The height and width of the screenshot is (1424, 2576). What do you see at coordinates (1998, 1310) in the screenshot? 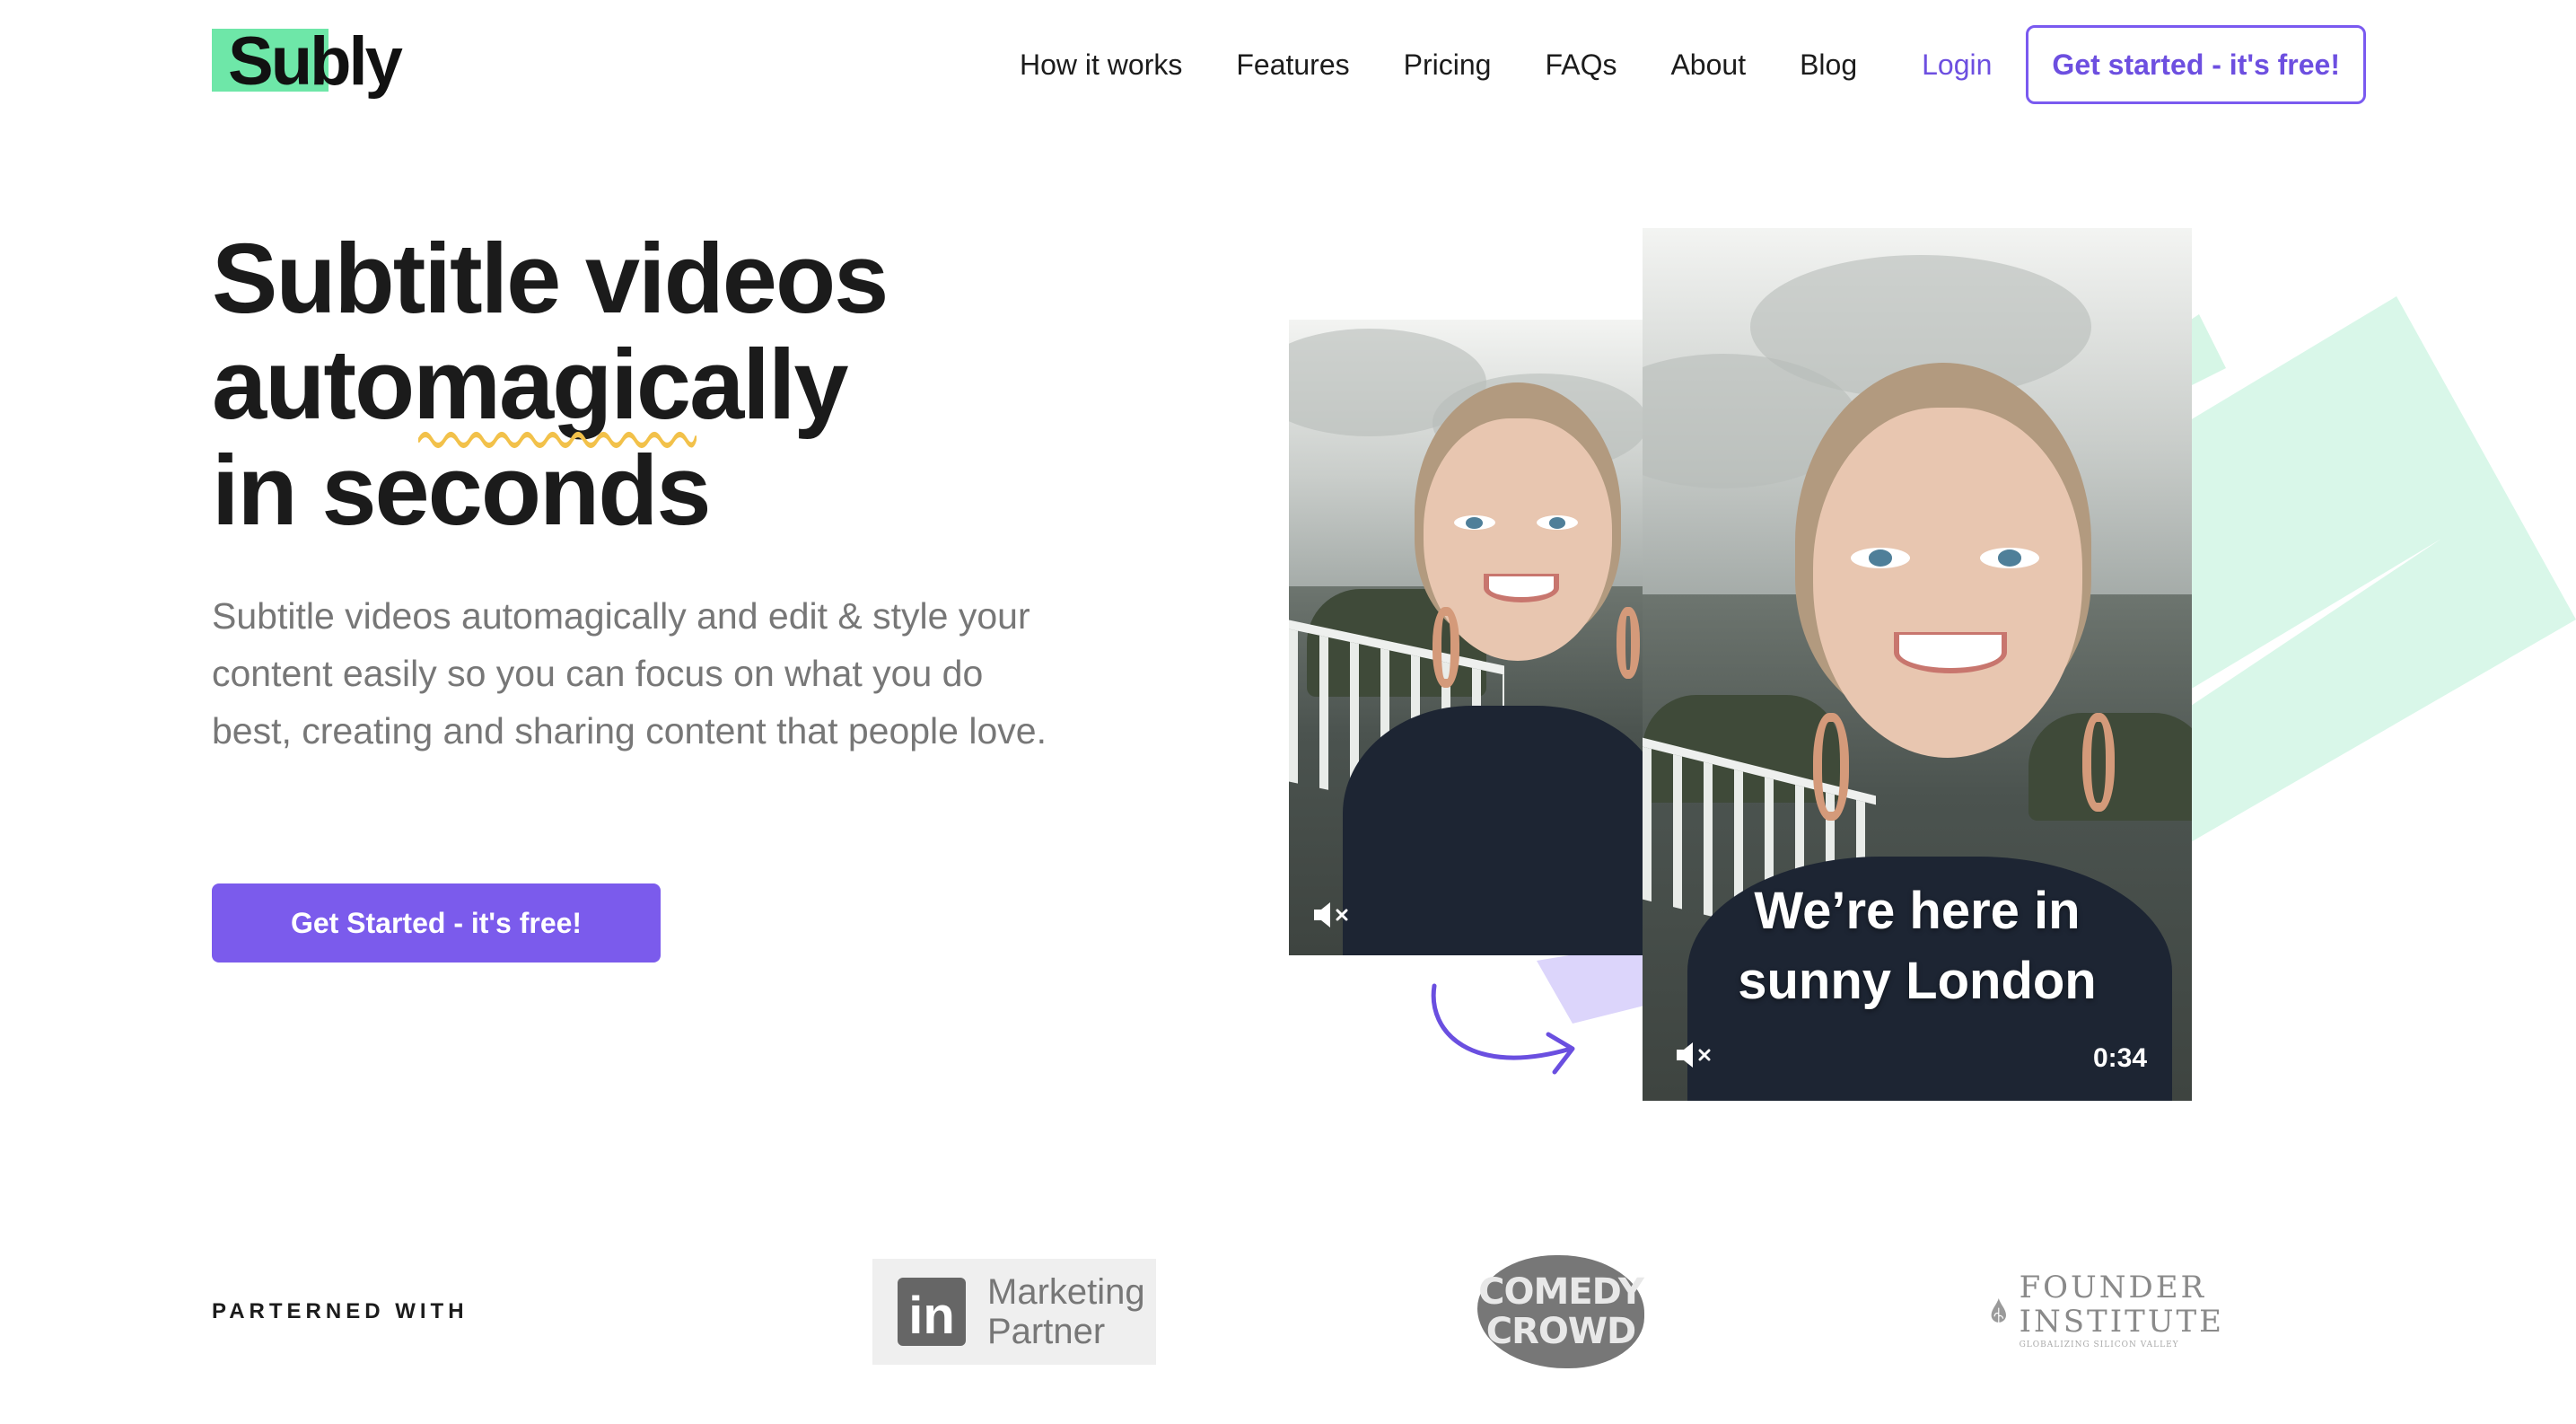
I see `founder-drop-icon` at bounding box center [1998, 1310].